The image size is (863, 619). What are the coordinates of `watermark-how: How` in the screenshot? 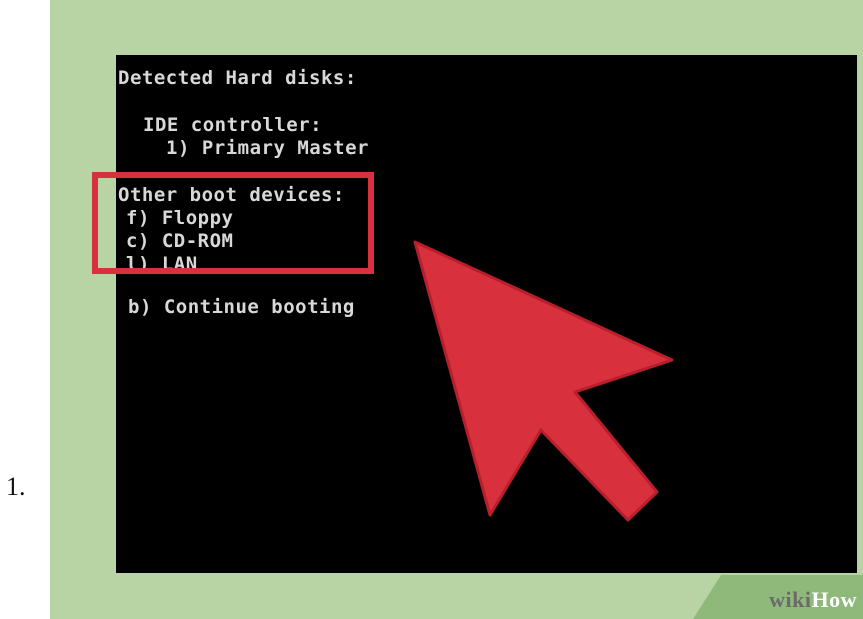 It's located at (834, 599).